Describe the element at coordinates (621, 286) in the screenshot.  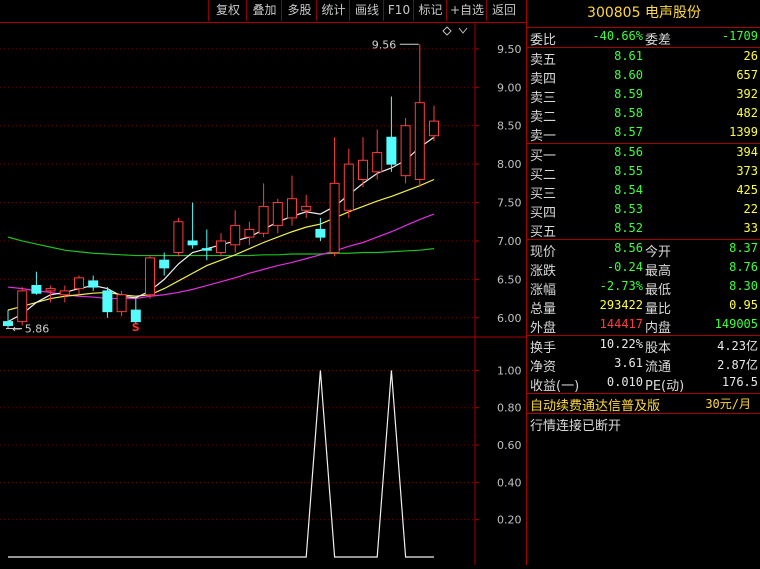
I see `stat-value: -2.73%` at that location.